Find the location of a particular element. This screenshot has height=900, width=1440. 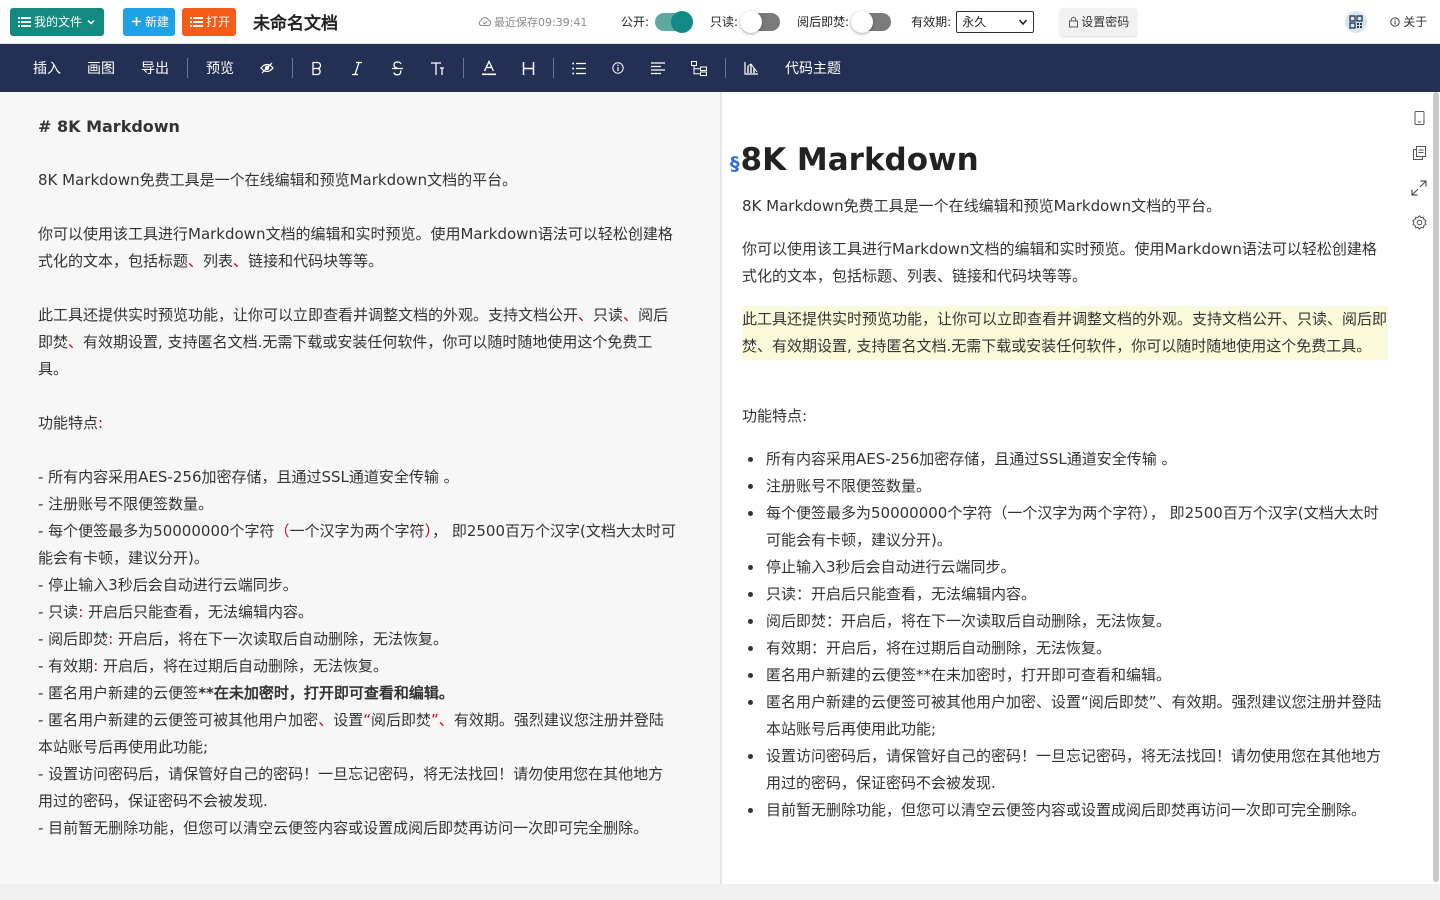

mobile-icon is located at coordinates (1419, 117).